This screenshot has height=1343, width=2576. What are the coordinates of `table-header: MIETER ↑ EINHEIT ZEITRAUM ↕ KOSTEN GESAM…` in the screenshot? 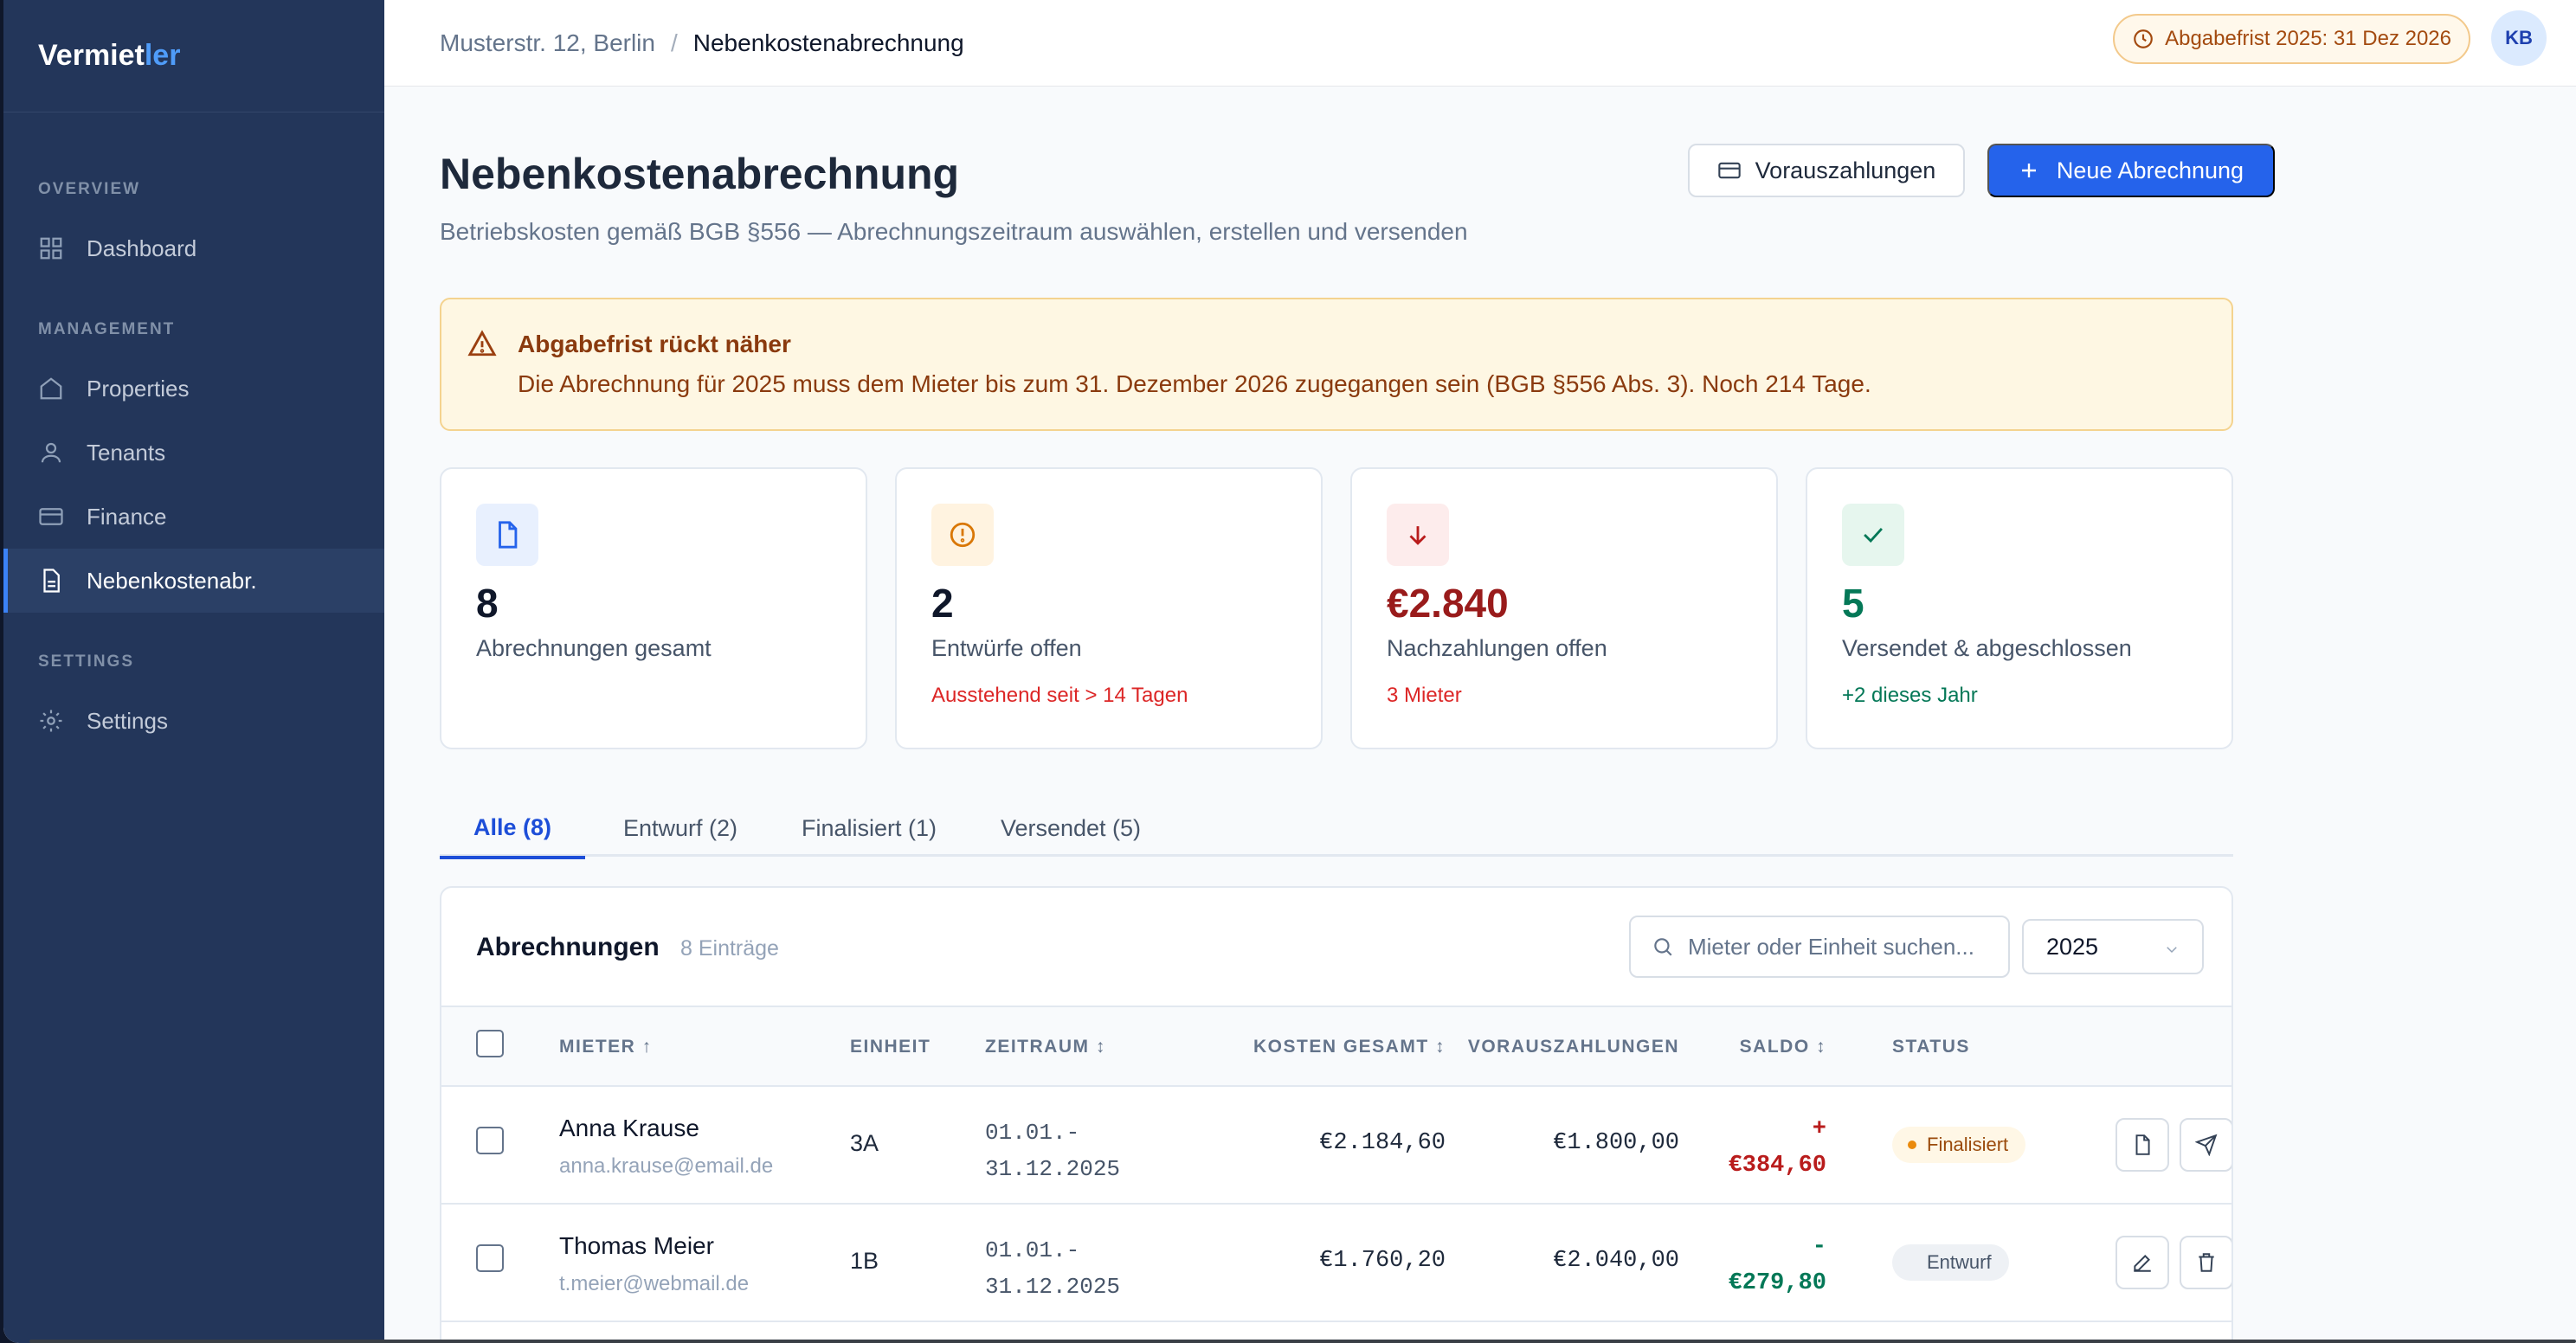 It's located at (1336, 1046).